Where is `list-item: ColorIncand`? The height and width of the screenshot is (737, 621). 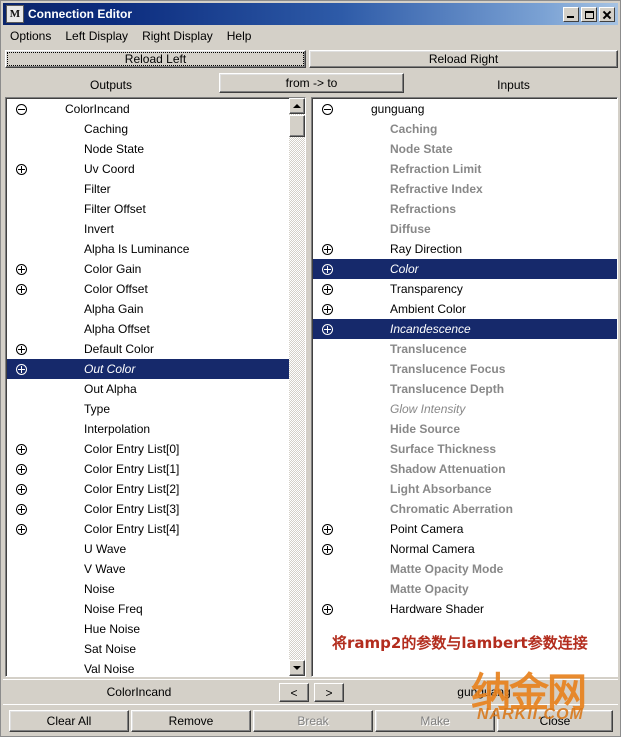
list-item: ColorIncand is located at coordinates (148, 109).